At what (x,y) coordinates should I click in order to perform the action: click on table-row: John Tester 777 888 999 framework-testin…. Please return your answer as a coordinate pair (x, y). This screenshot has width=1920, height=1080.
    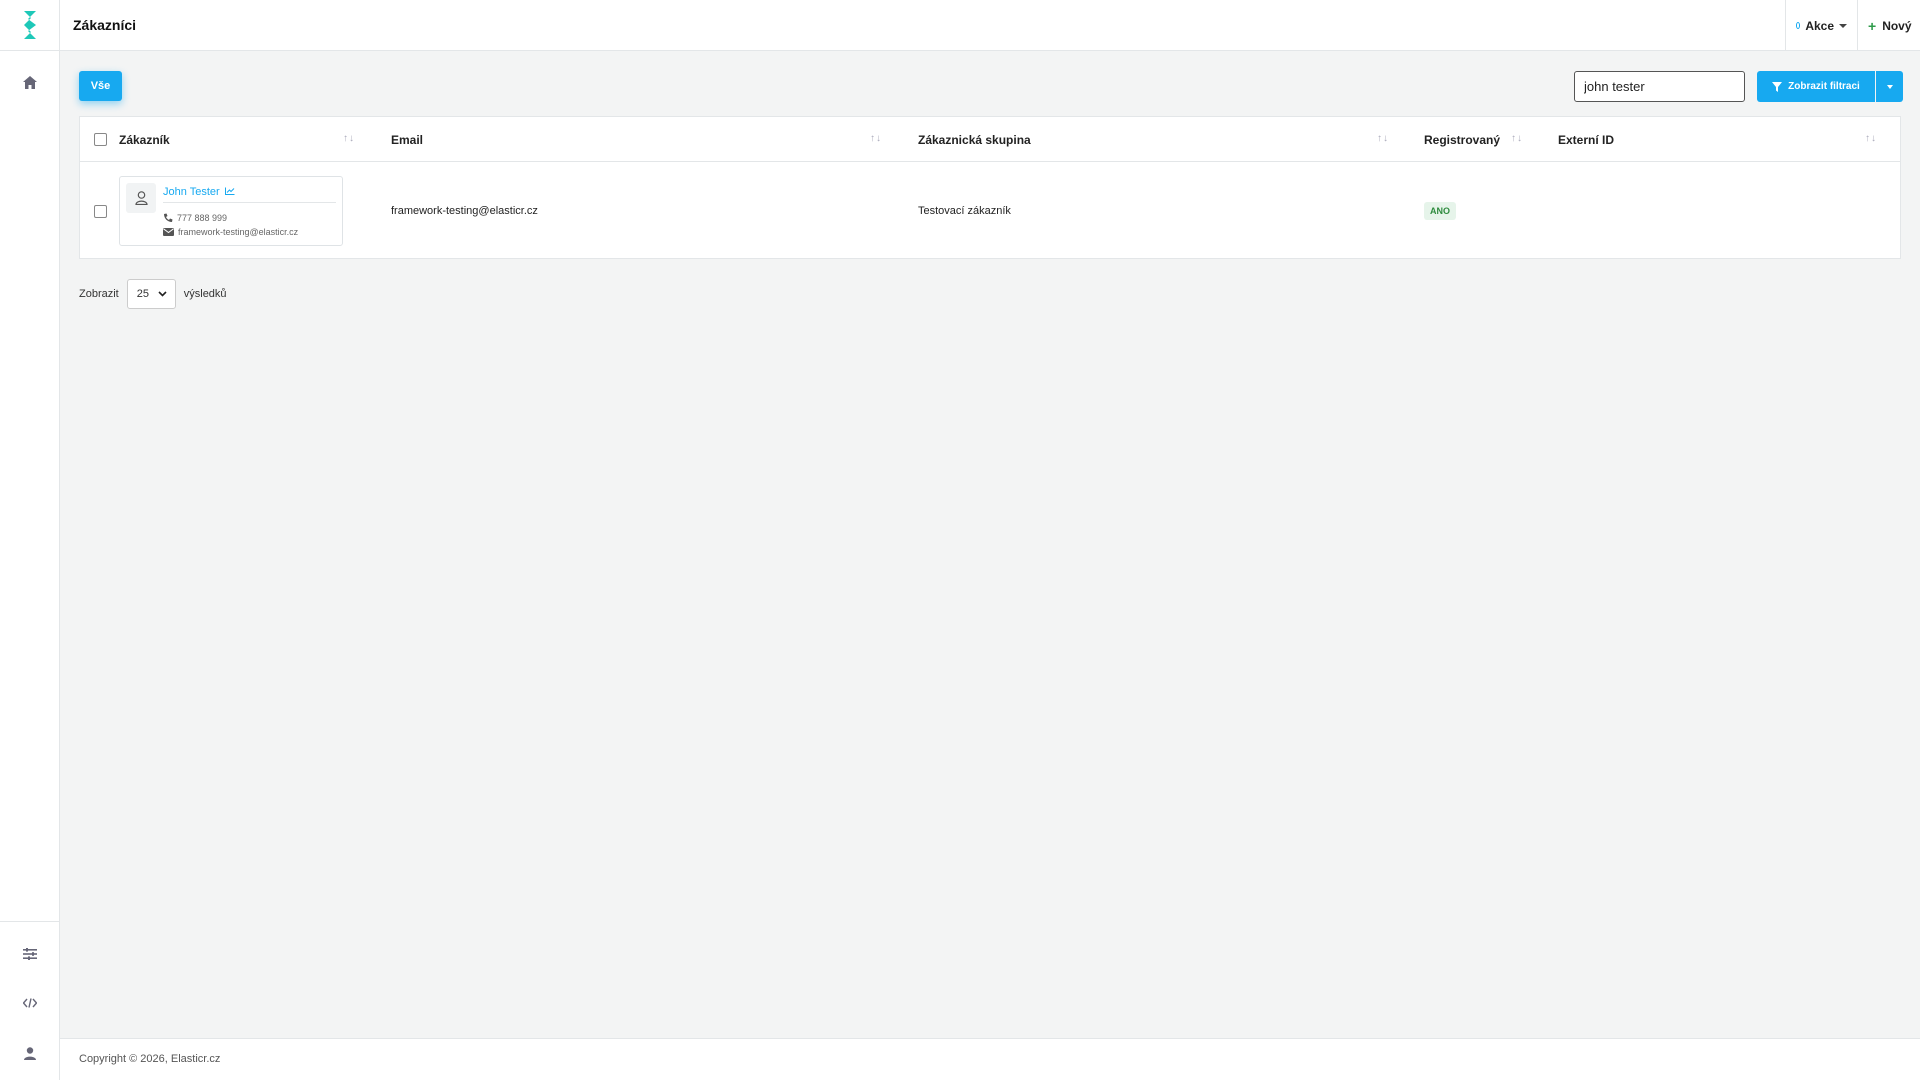
    Looking at the image, I should click on (990, 211).